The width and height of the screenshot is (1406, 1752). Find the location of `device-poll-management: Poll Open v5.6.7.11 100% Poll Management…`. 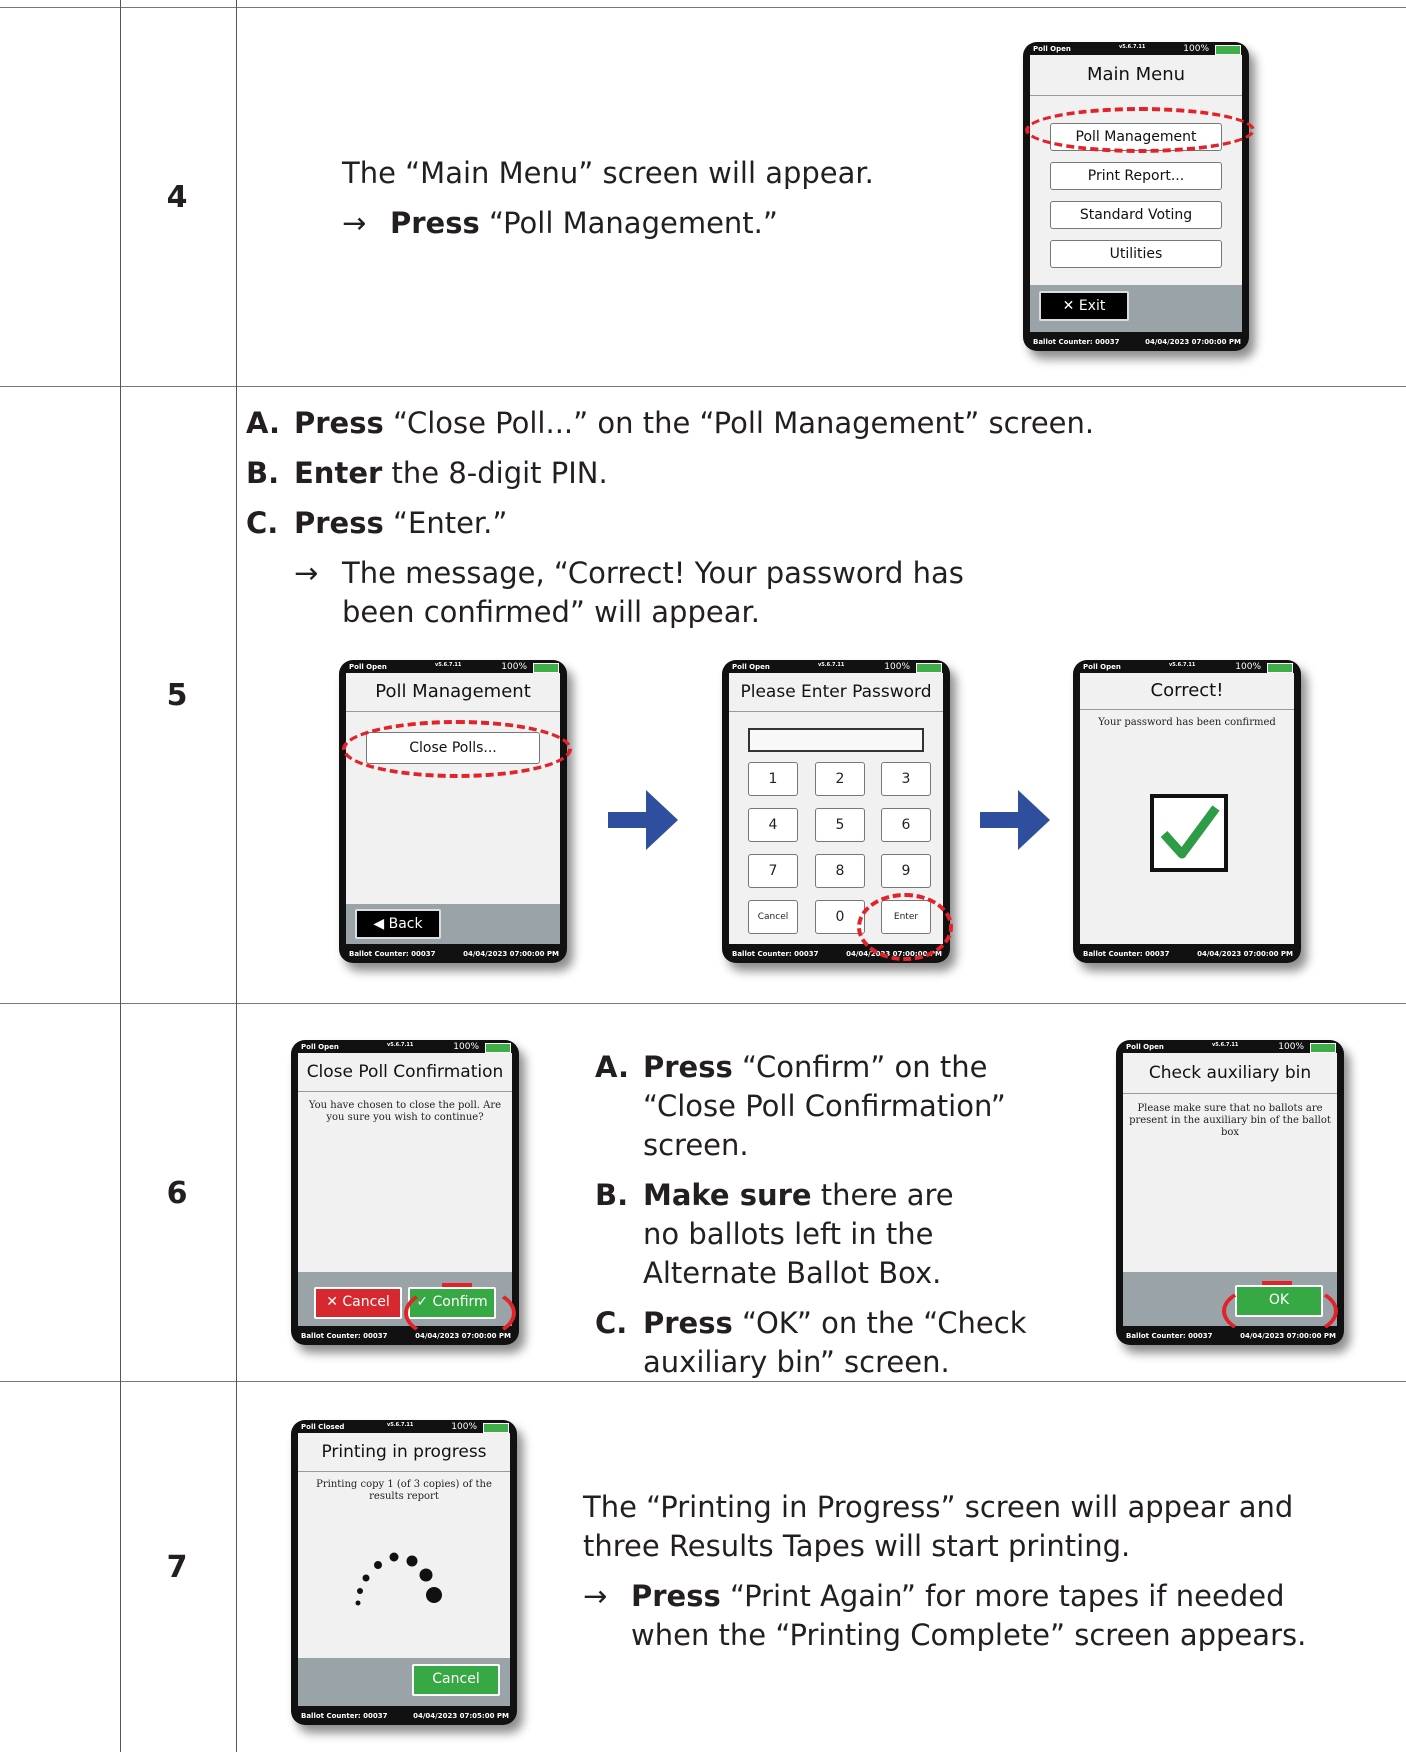

device-poll-management: Poll Open v5.6.7.11 100% Poll Management… is located at coordinates (453, 811).